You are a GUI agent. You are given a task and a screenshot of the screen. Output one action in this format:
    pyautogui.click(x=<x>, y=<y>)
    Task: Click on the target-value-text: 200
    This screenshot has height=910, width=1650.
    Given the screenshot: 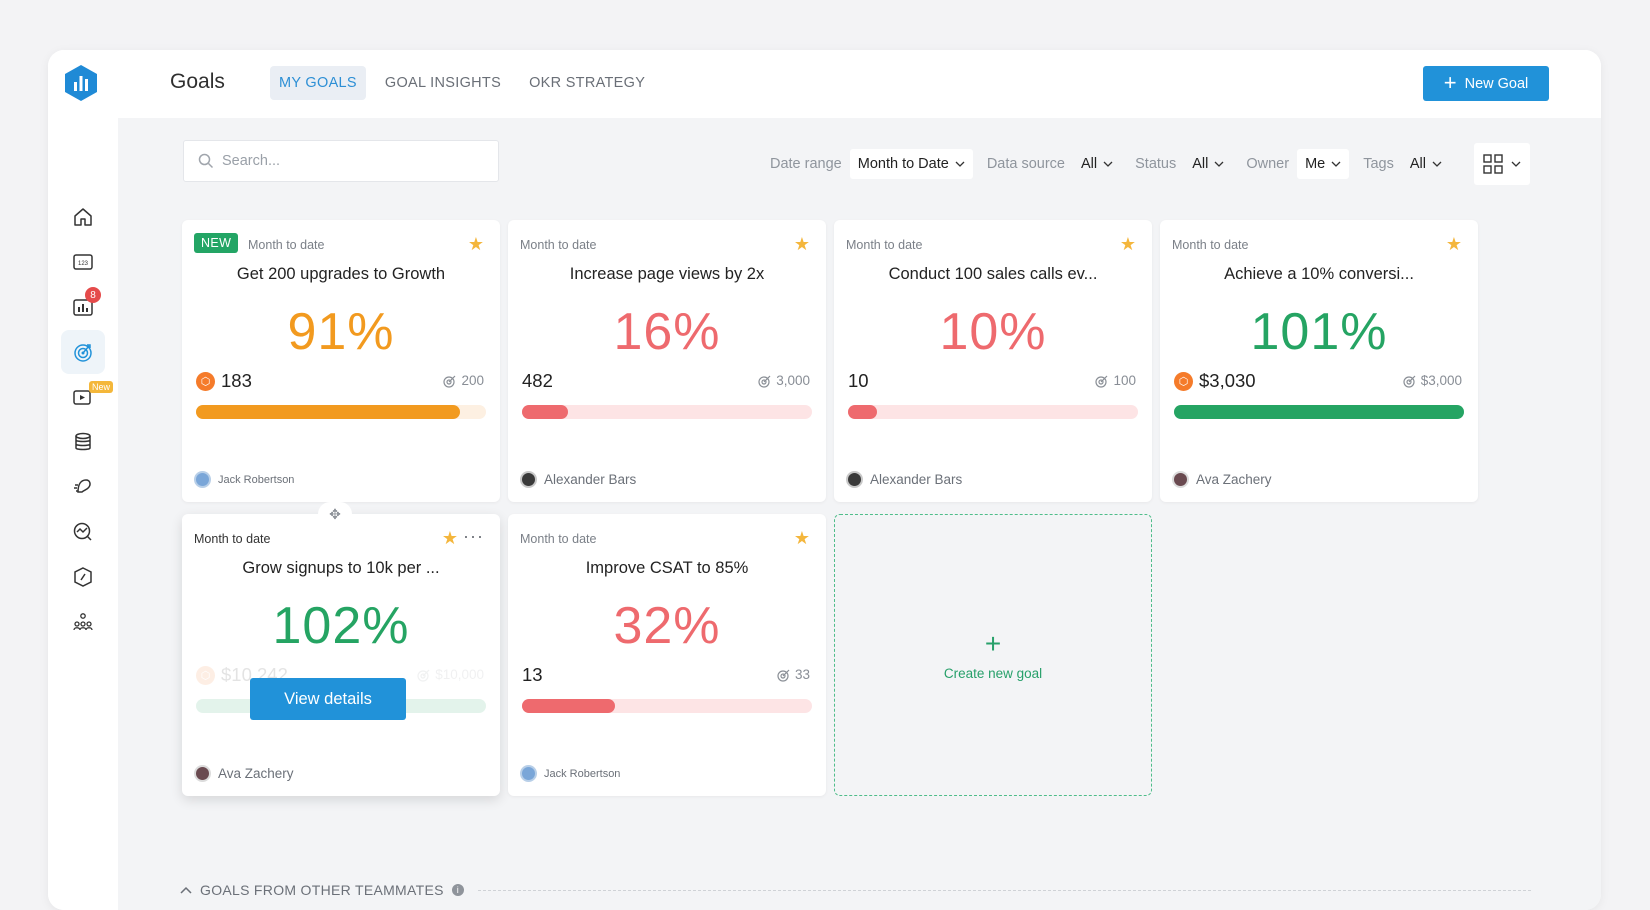 What is the action you would take?
    pyautogui.click(x=472, y=380)
    